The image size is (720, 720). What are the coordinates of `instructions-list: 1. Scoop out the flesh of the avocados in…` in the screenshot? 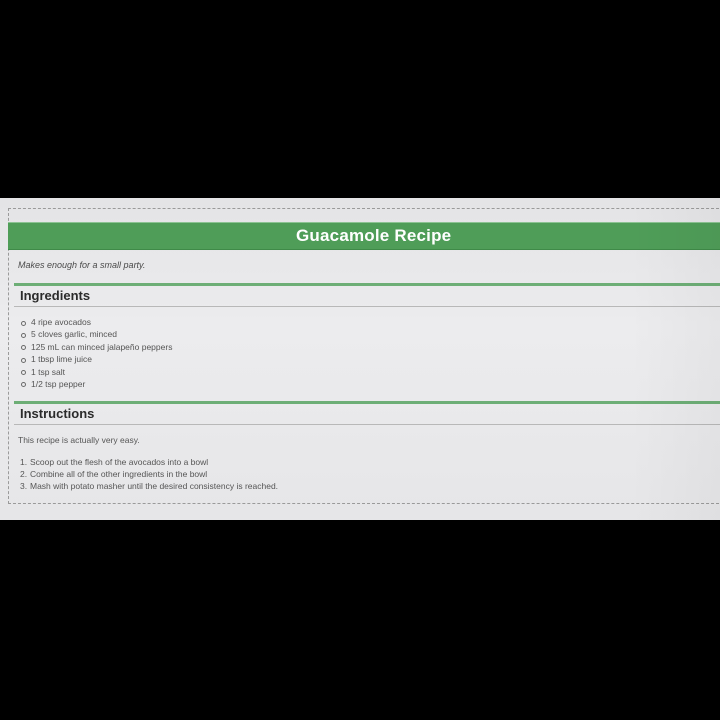 It's located at (149, 474).